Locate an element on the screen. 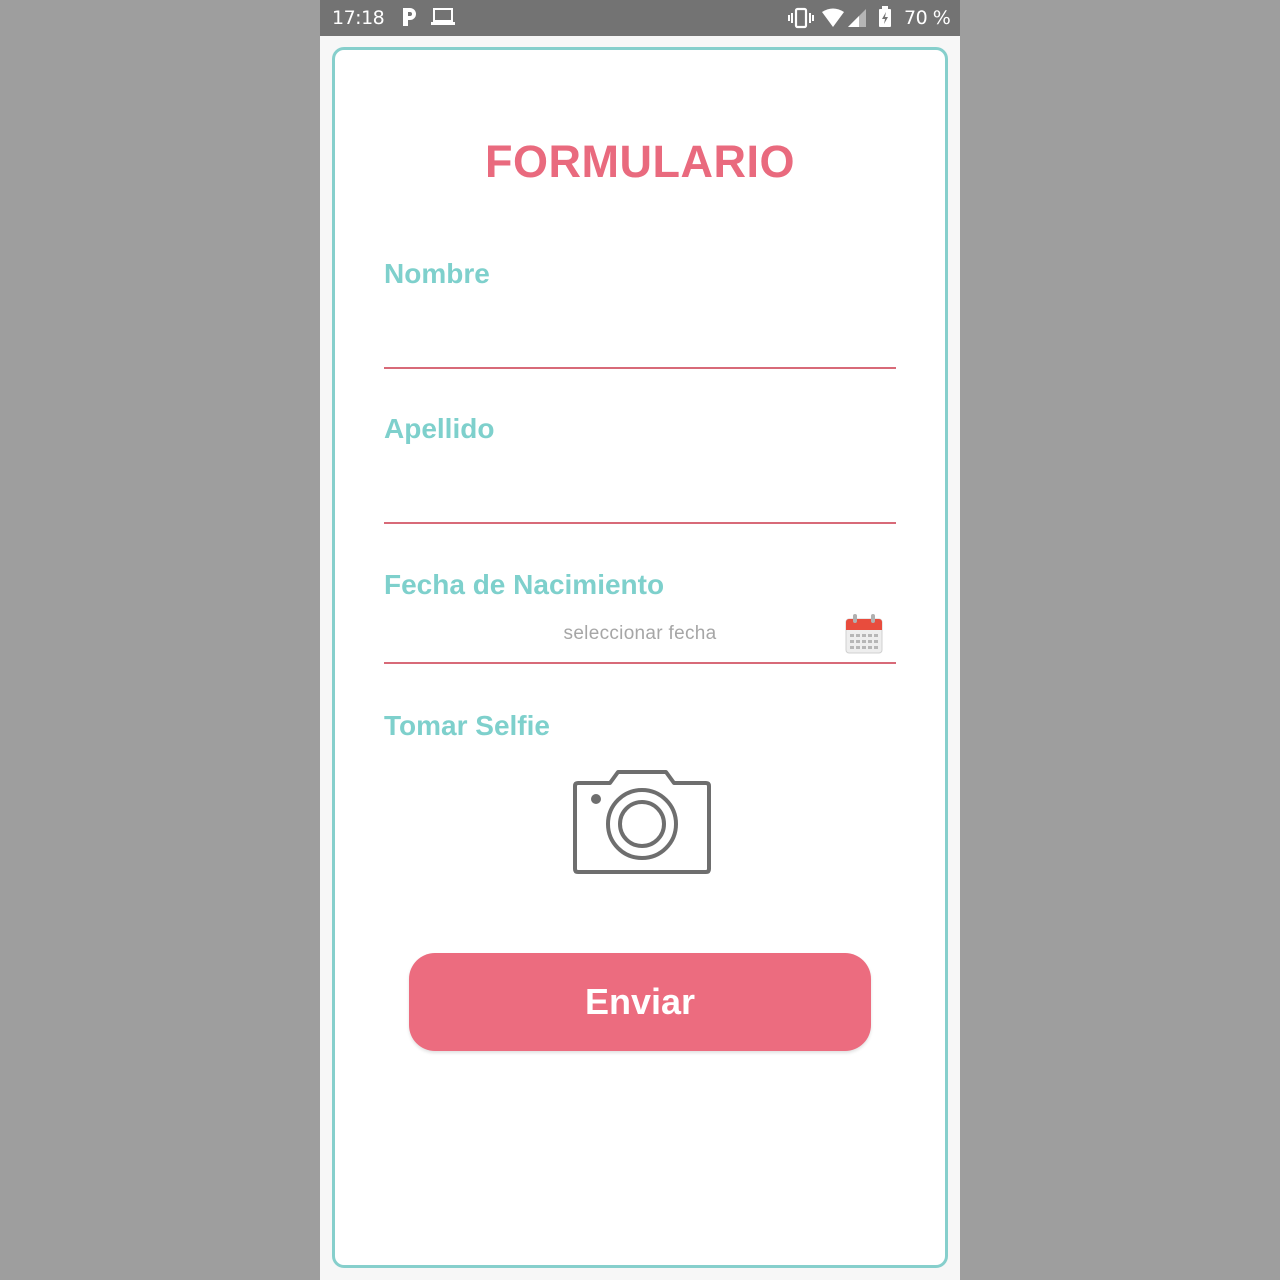 The width and height of the screenshot is (1280, 1280). nombre-label: Nombre is located at coordinates (437, 273).